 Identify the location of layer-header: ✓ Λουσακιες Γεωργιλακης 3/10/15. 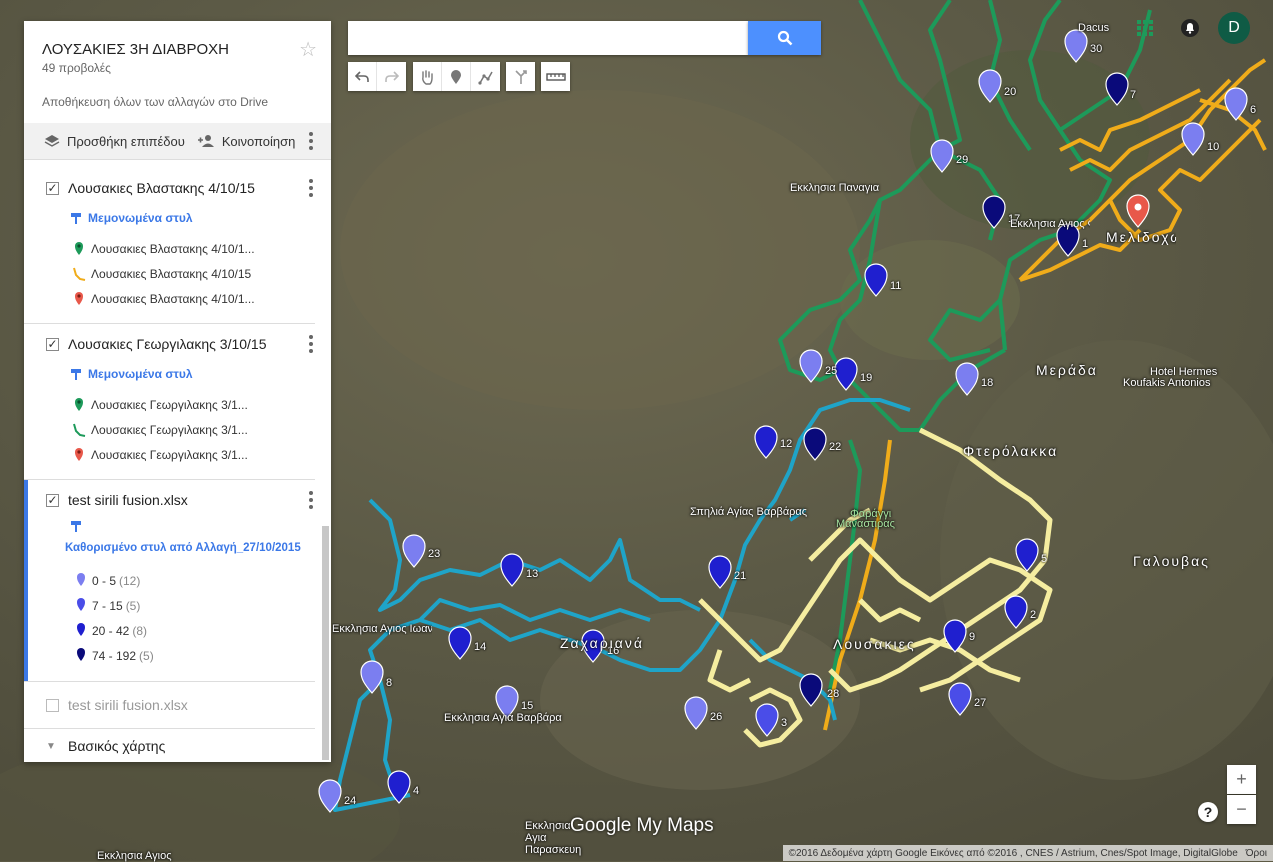
(169, 344).